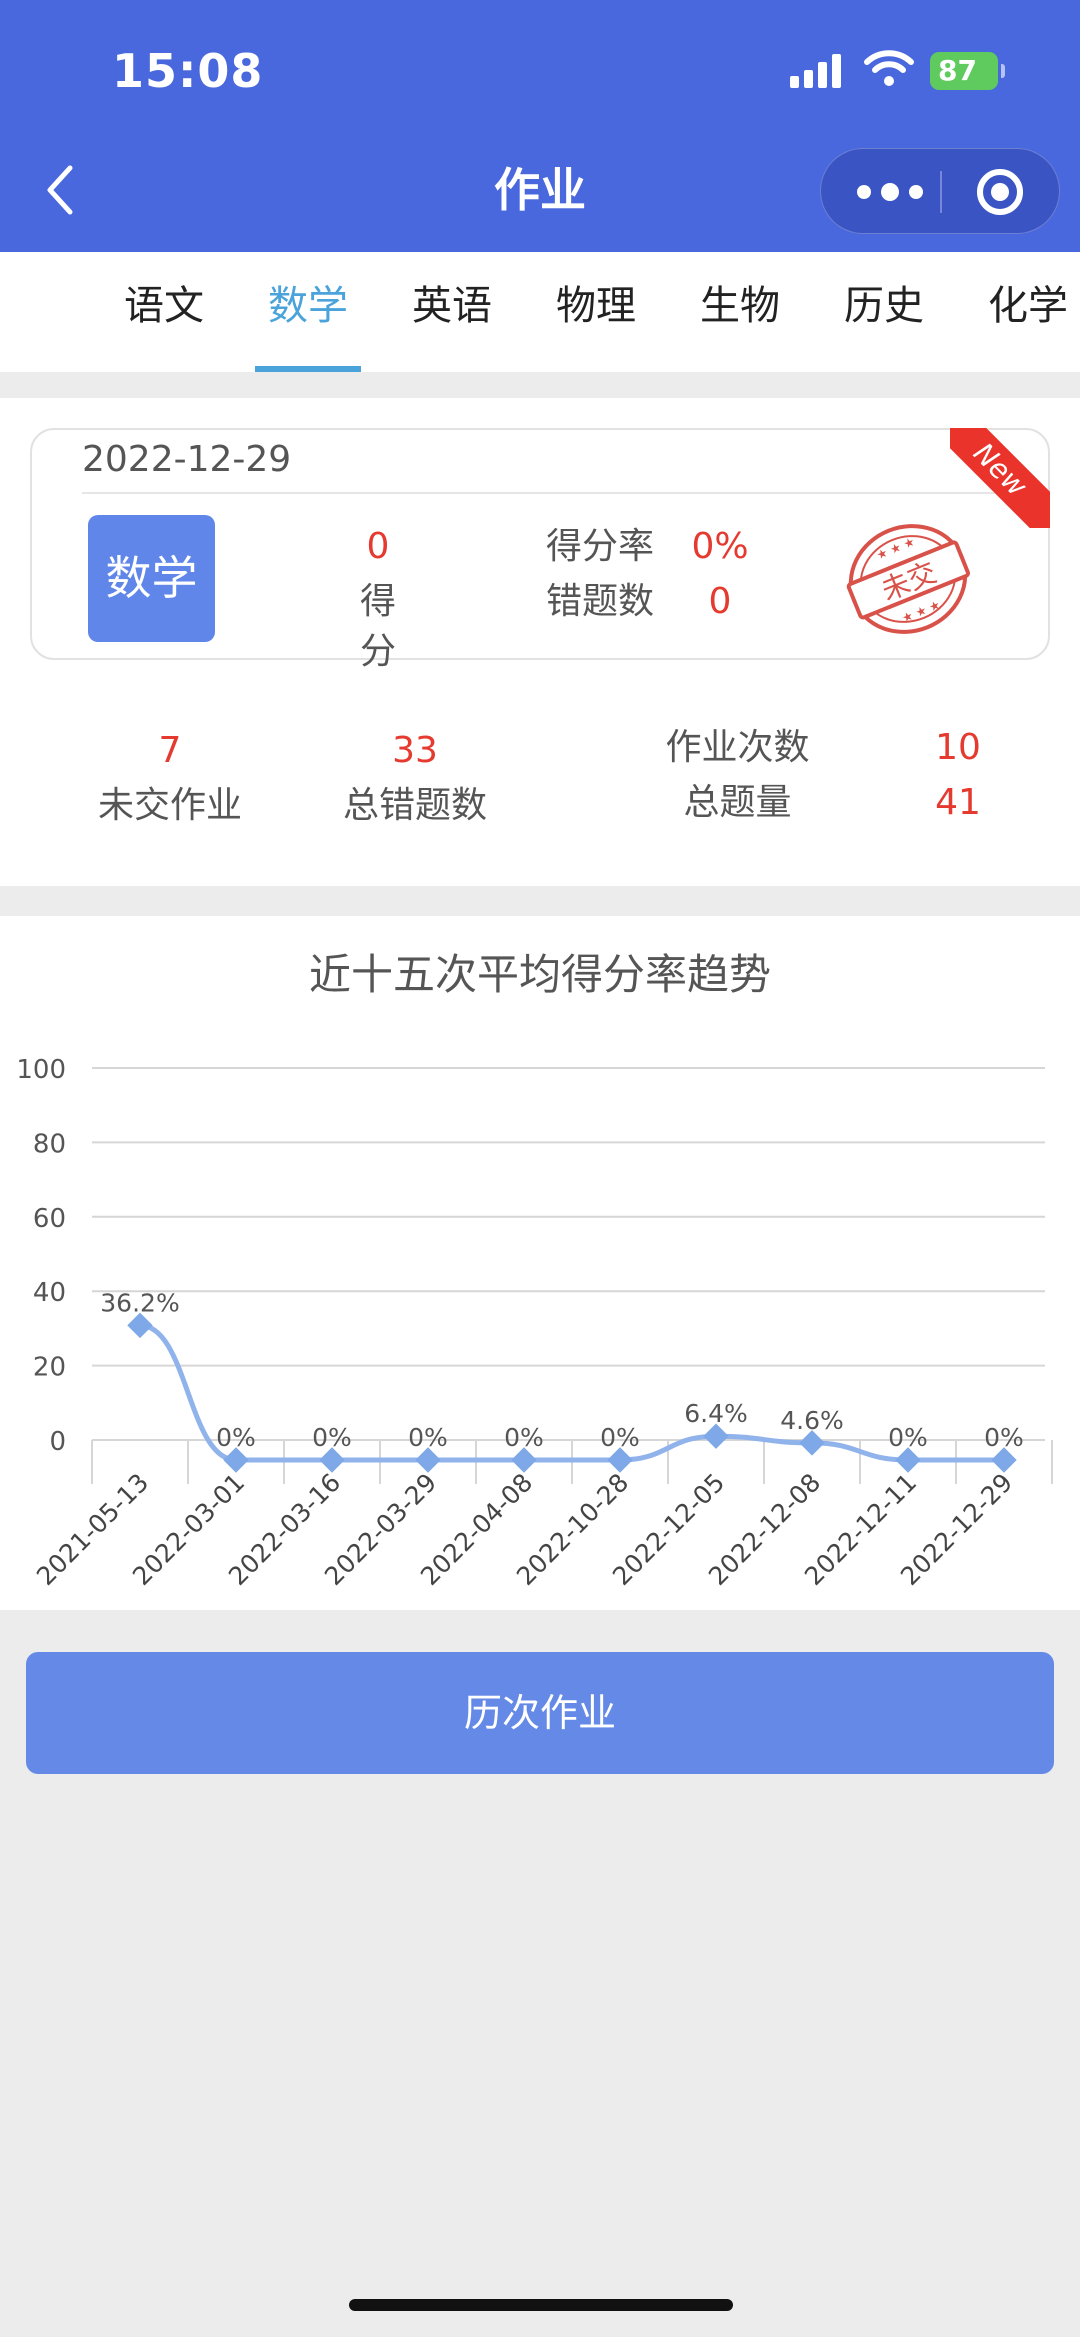  I want to click on tab-english: 英语, so click(452, 312).